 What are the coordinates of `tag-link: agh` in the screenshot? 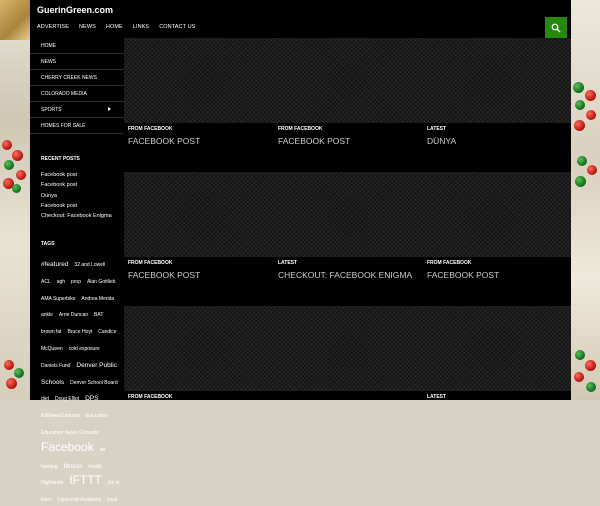 It's located at (61, 282).